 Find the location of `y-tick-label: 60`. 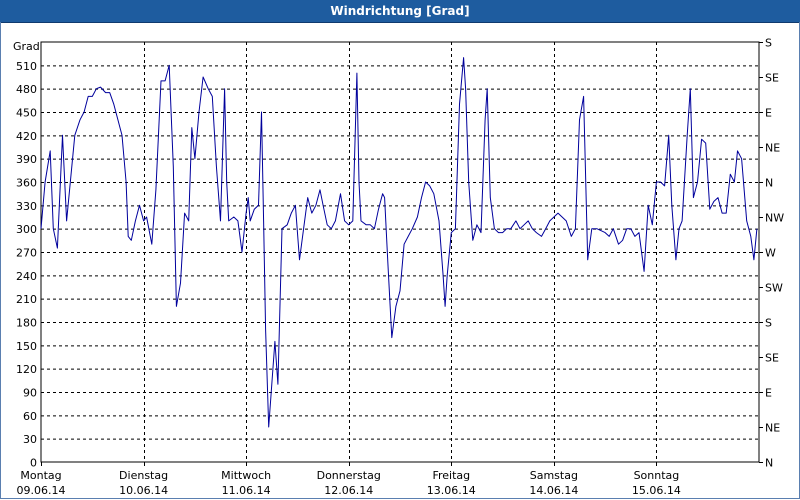

y-tick-label: 60 is located at coordinates (30, 416).